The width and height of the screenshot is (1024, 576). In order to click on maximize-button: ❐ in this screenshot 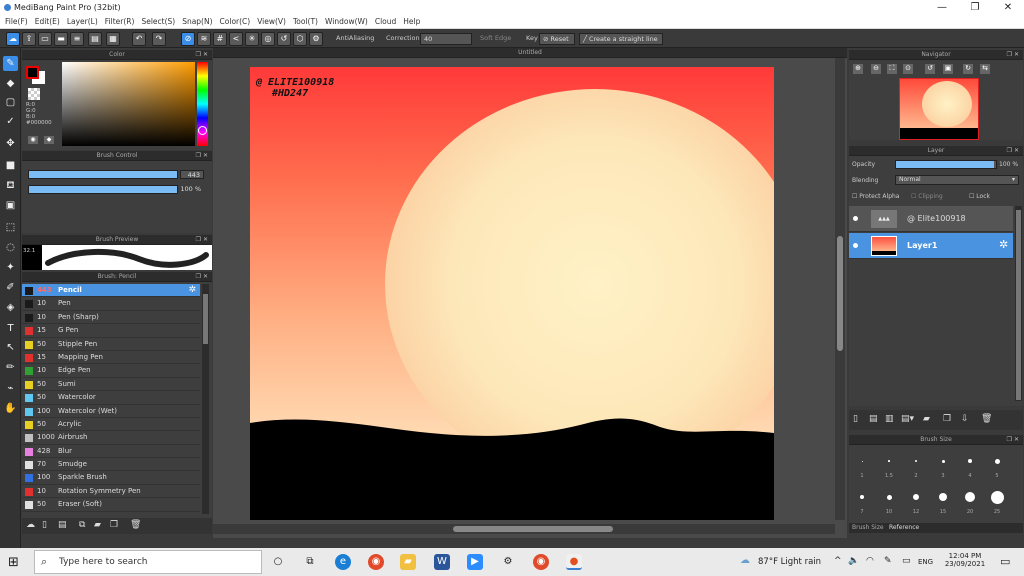, I will do `click(975, 7)`.